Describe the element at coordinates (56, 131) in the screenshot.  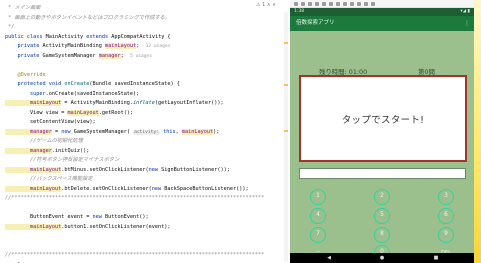
I see `code-token: =` at that location.